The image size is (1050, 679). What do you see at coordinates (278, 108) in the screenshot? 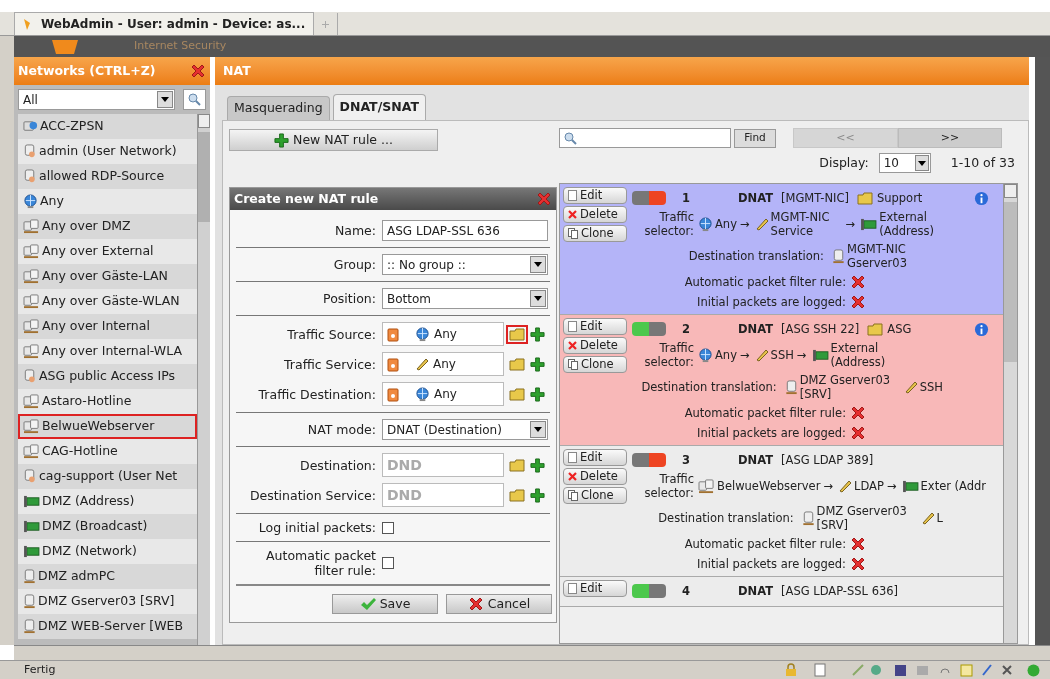
I see `tab: Masquerading` at bounding box center [278, 108].